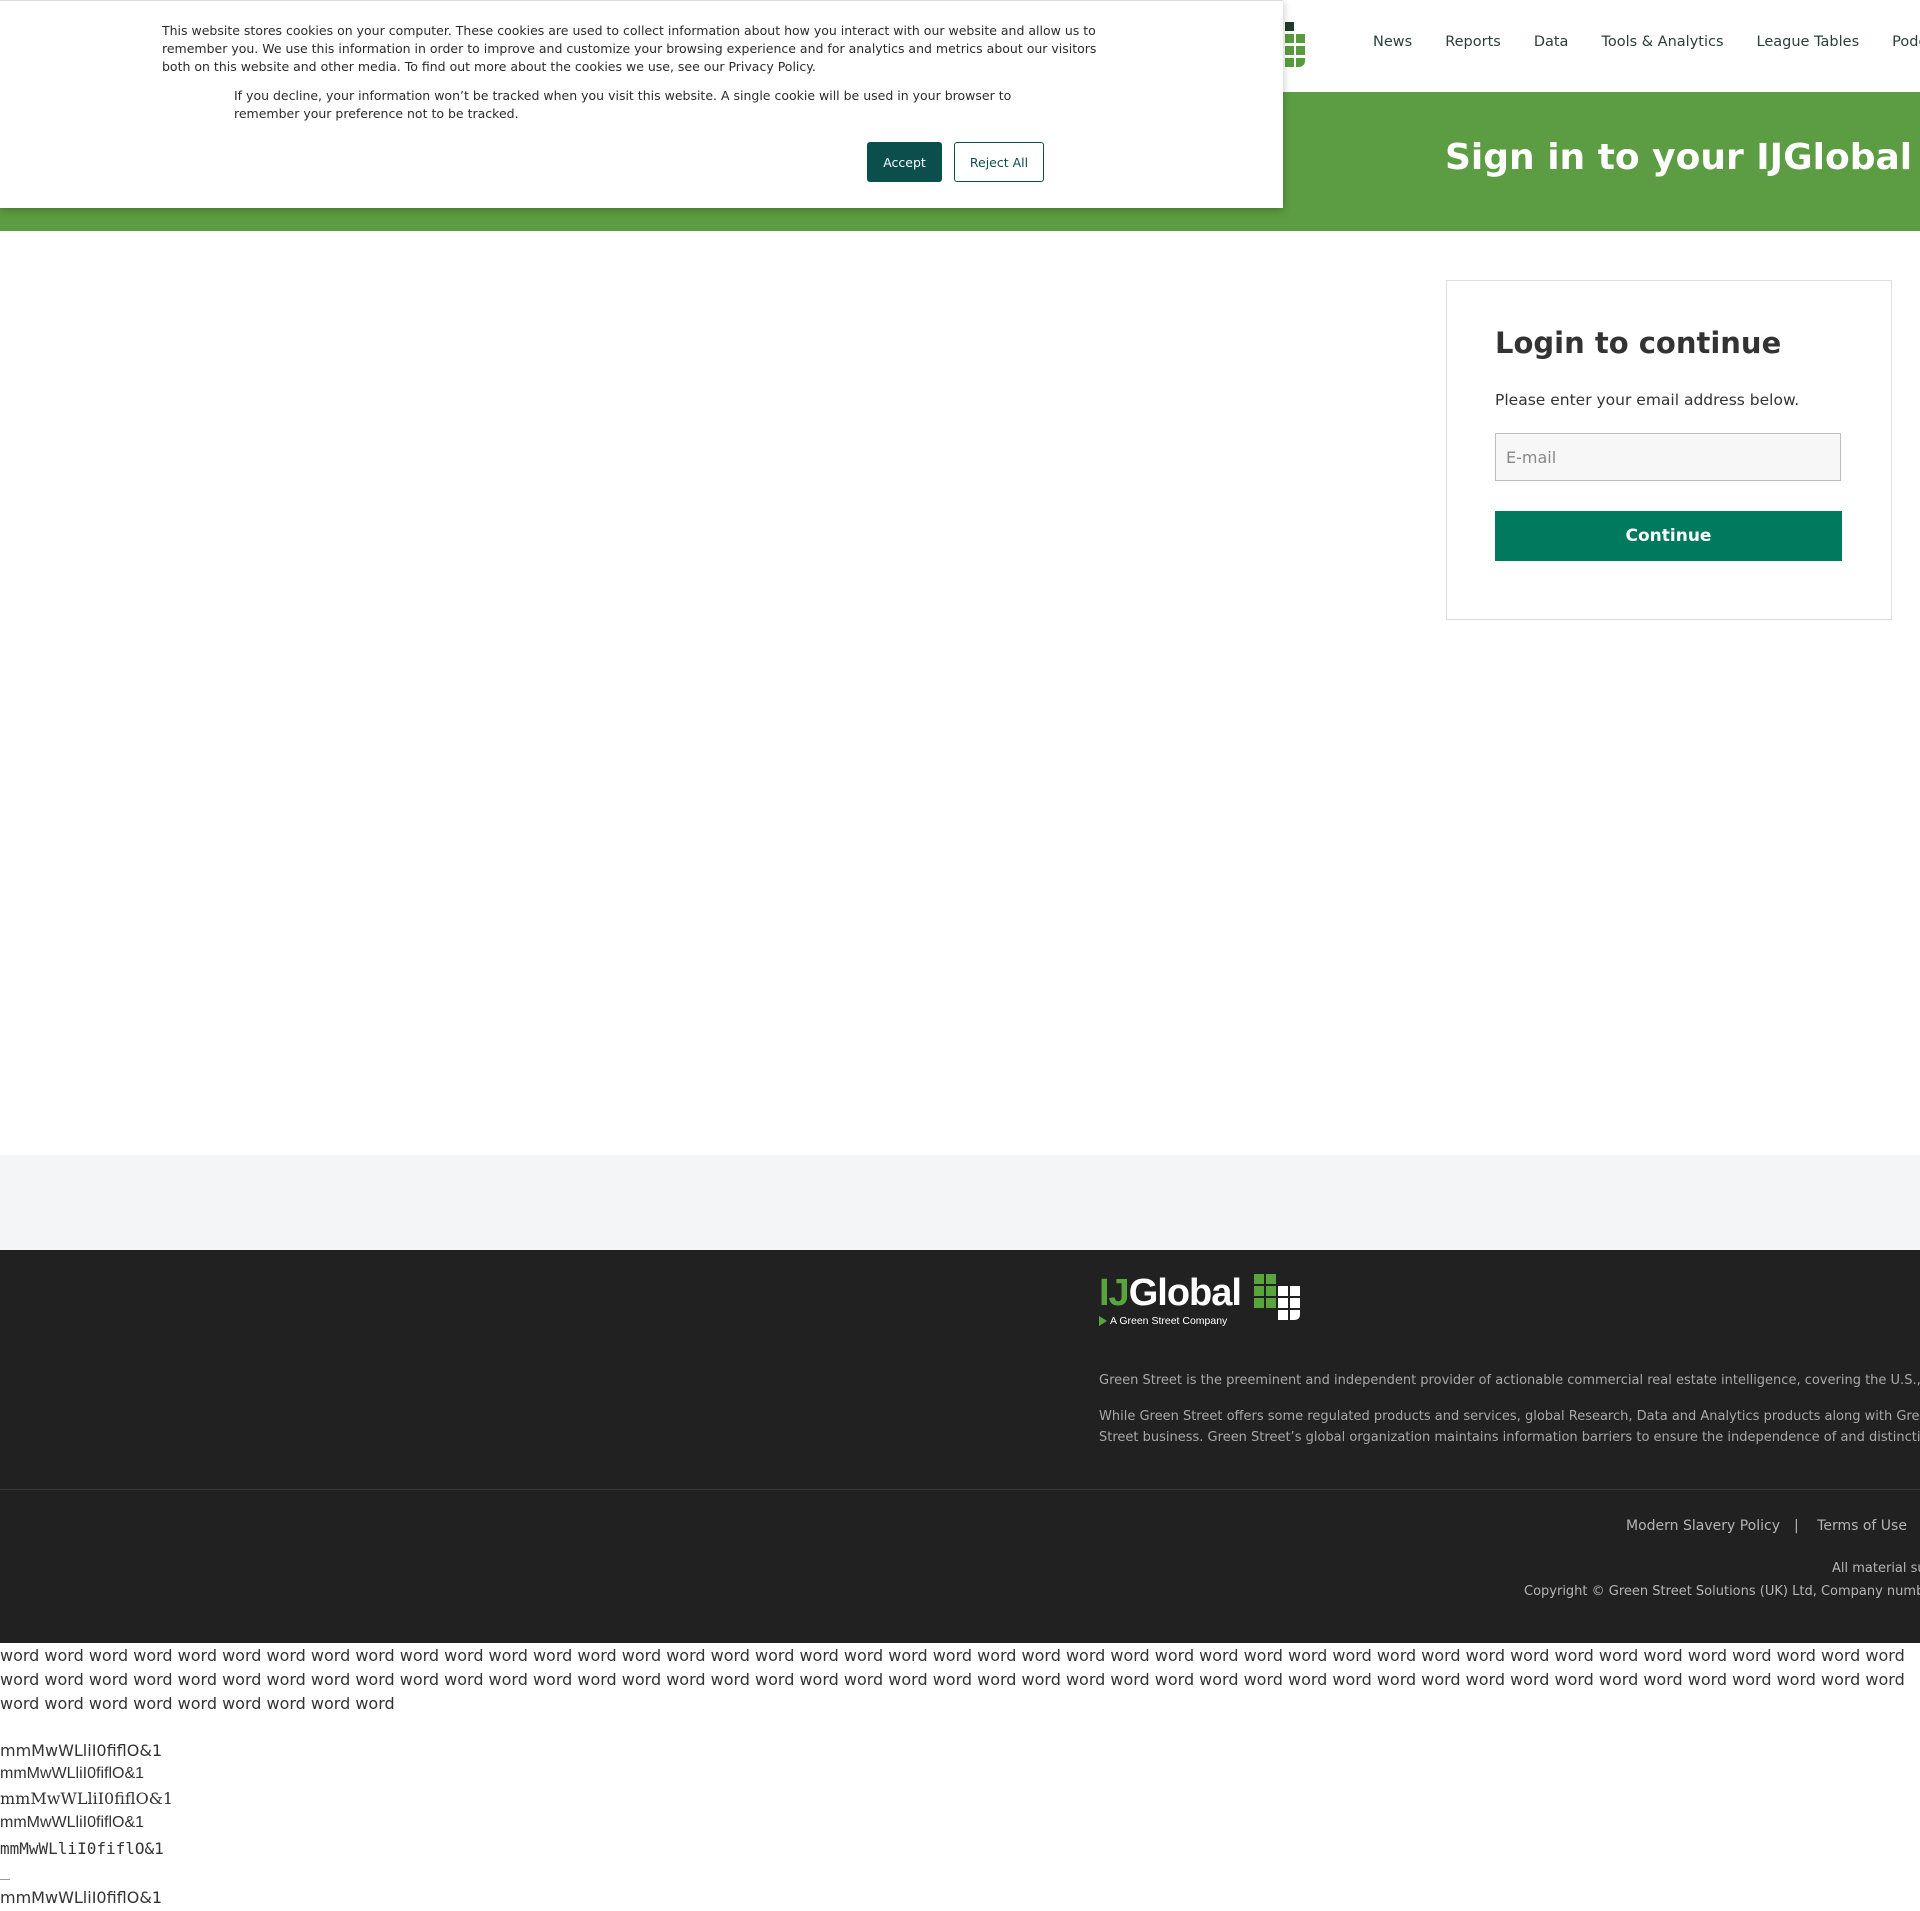 The height and width of the screenshot is (1911, 1920). What do you see at coordinates (960, 1489) in the screenshot?
I see `footer-divider` at bounding box center [960, 1489].